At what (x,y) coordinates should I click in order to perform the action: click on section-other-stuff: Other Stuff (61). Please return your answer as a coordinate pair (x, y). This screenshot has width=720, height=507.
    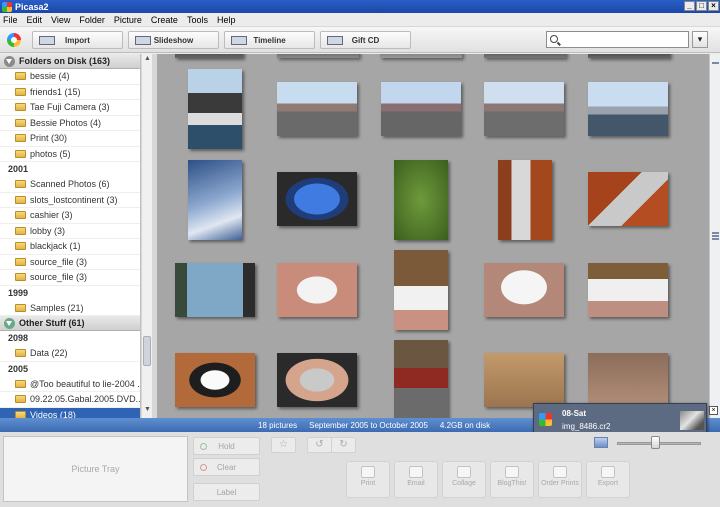
    Looking at the image, I should click on (70, 323).